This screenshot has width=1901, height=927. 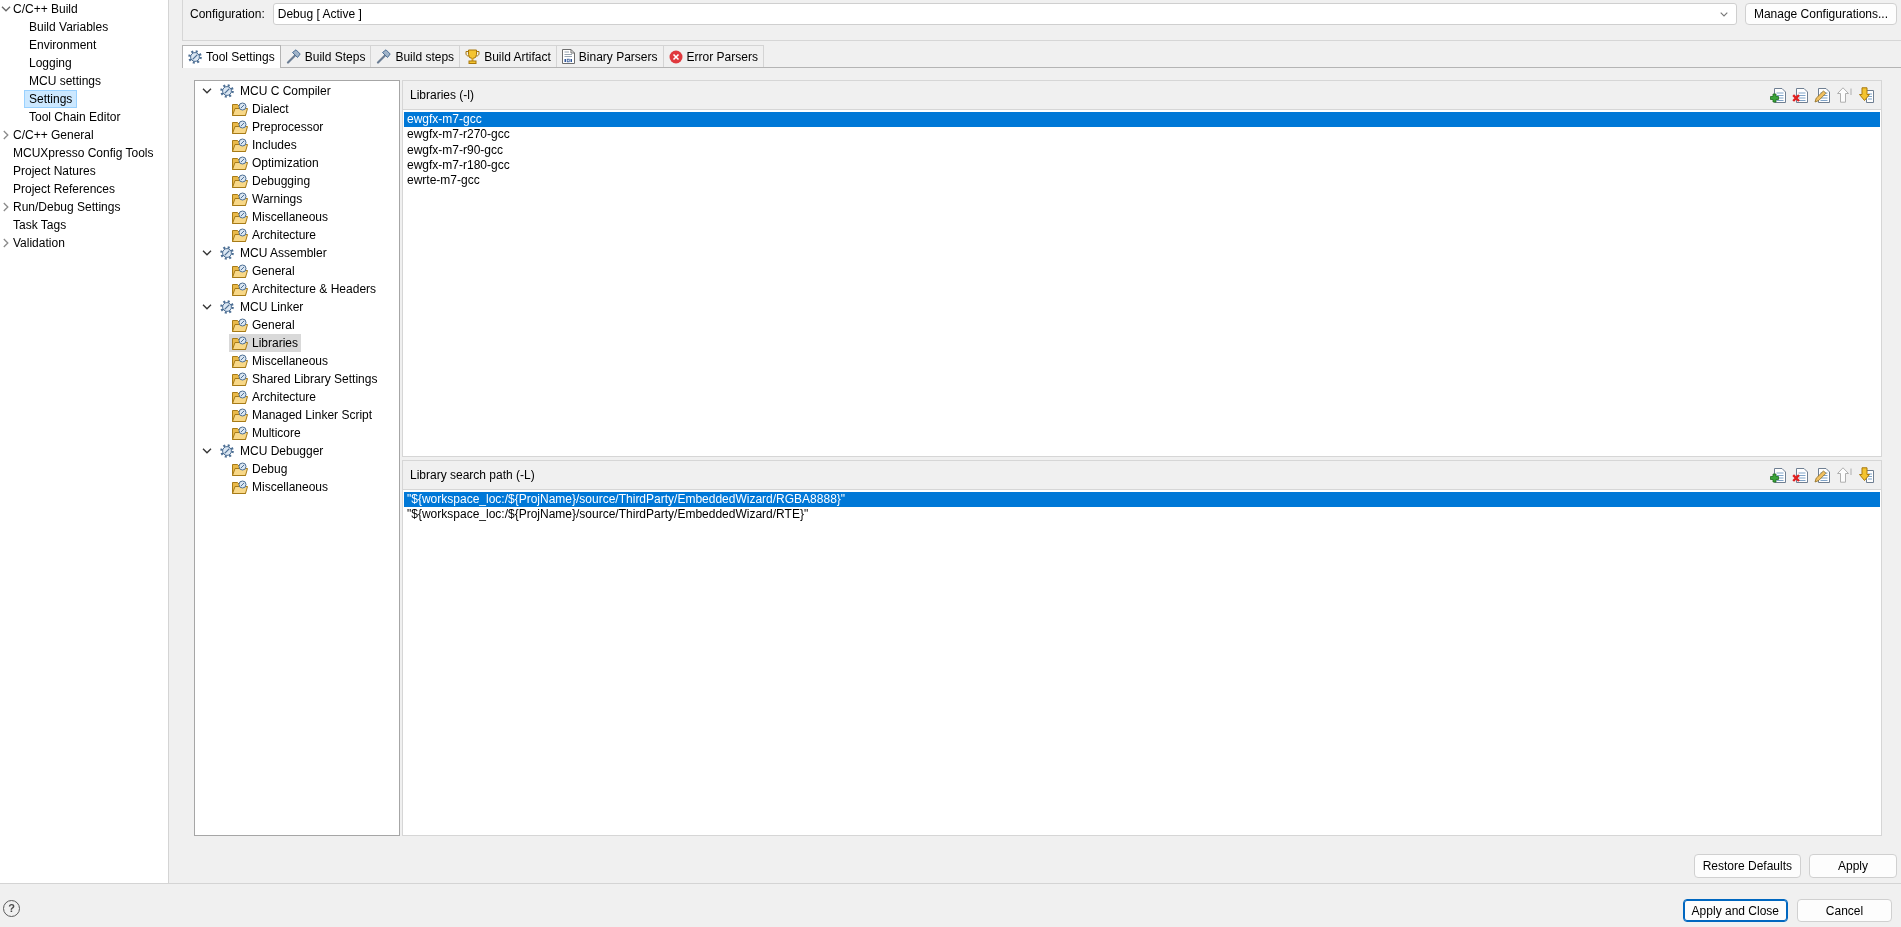 I want to click on tree-item: Managed Linker Script, so click(x=302, y=415).